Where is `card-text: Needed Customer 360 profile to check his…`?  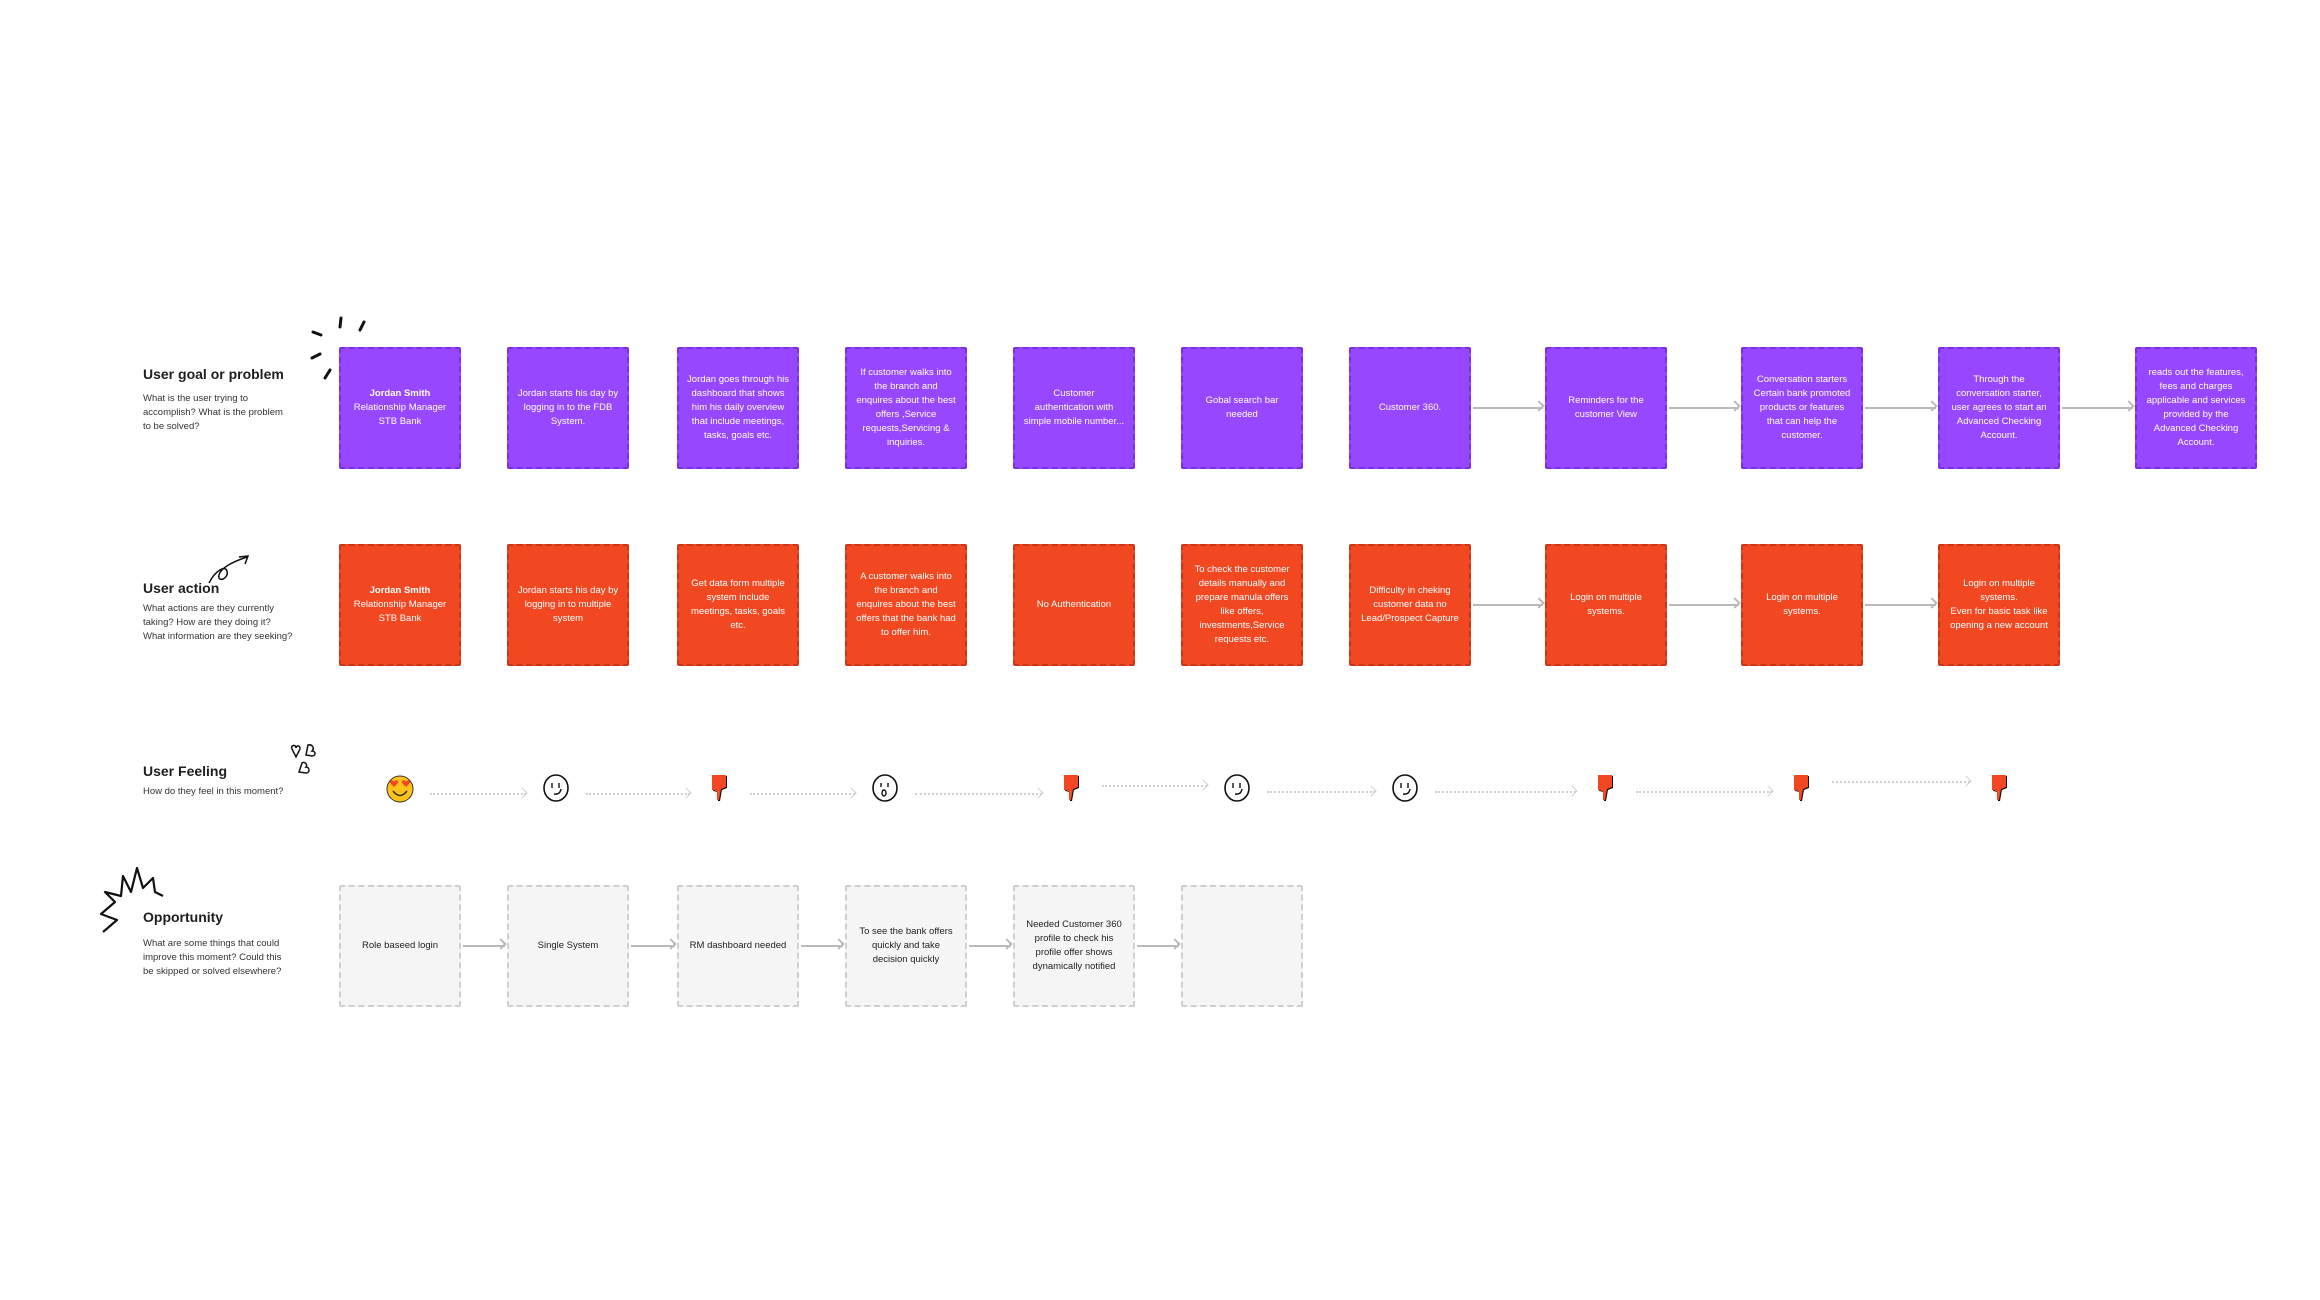
card-text: Needed Customer 360 profile to check his… is located at coordinates (1074, 945).